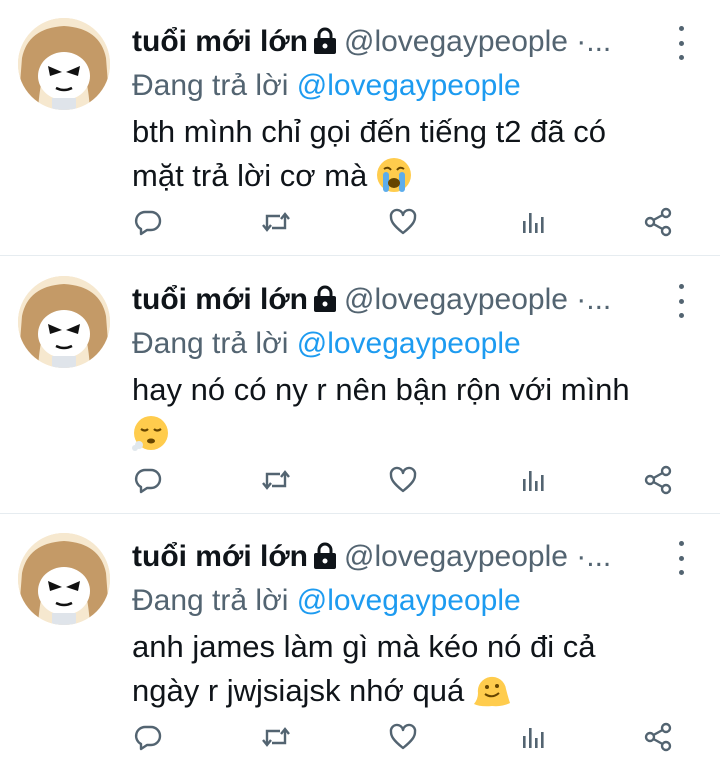  Describe the element at coordinates (250, 175) in the screenshot. I see `tweet-text-line: mặt trả lời cơ mà` at that location.